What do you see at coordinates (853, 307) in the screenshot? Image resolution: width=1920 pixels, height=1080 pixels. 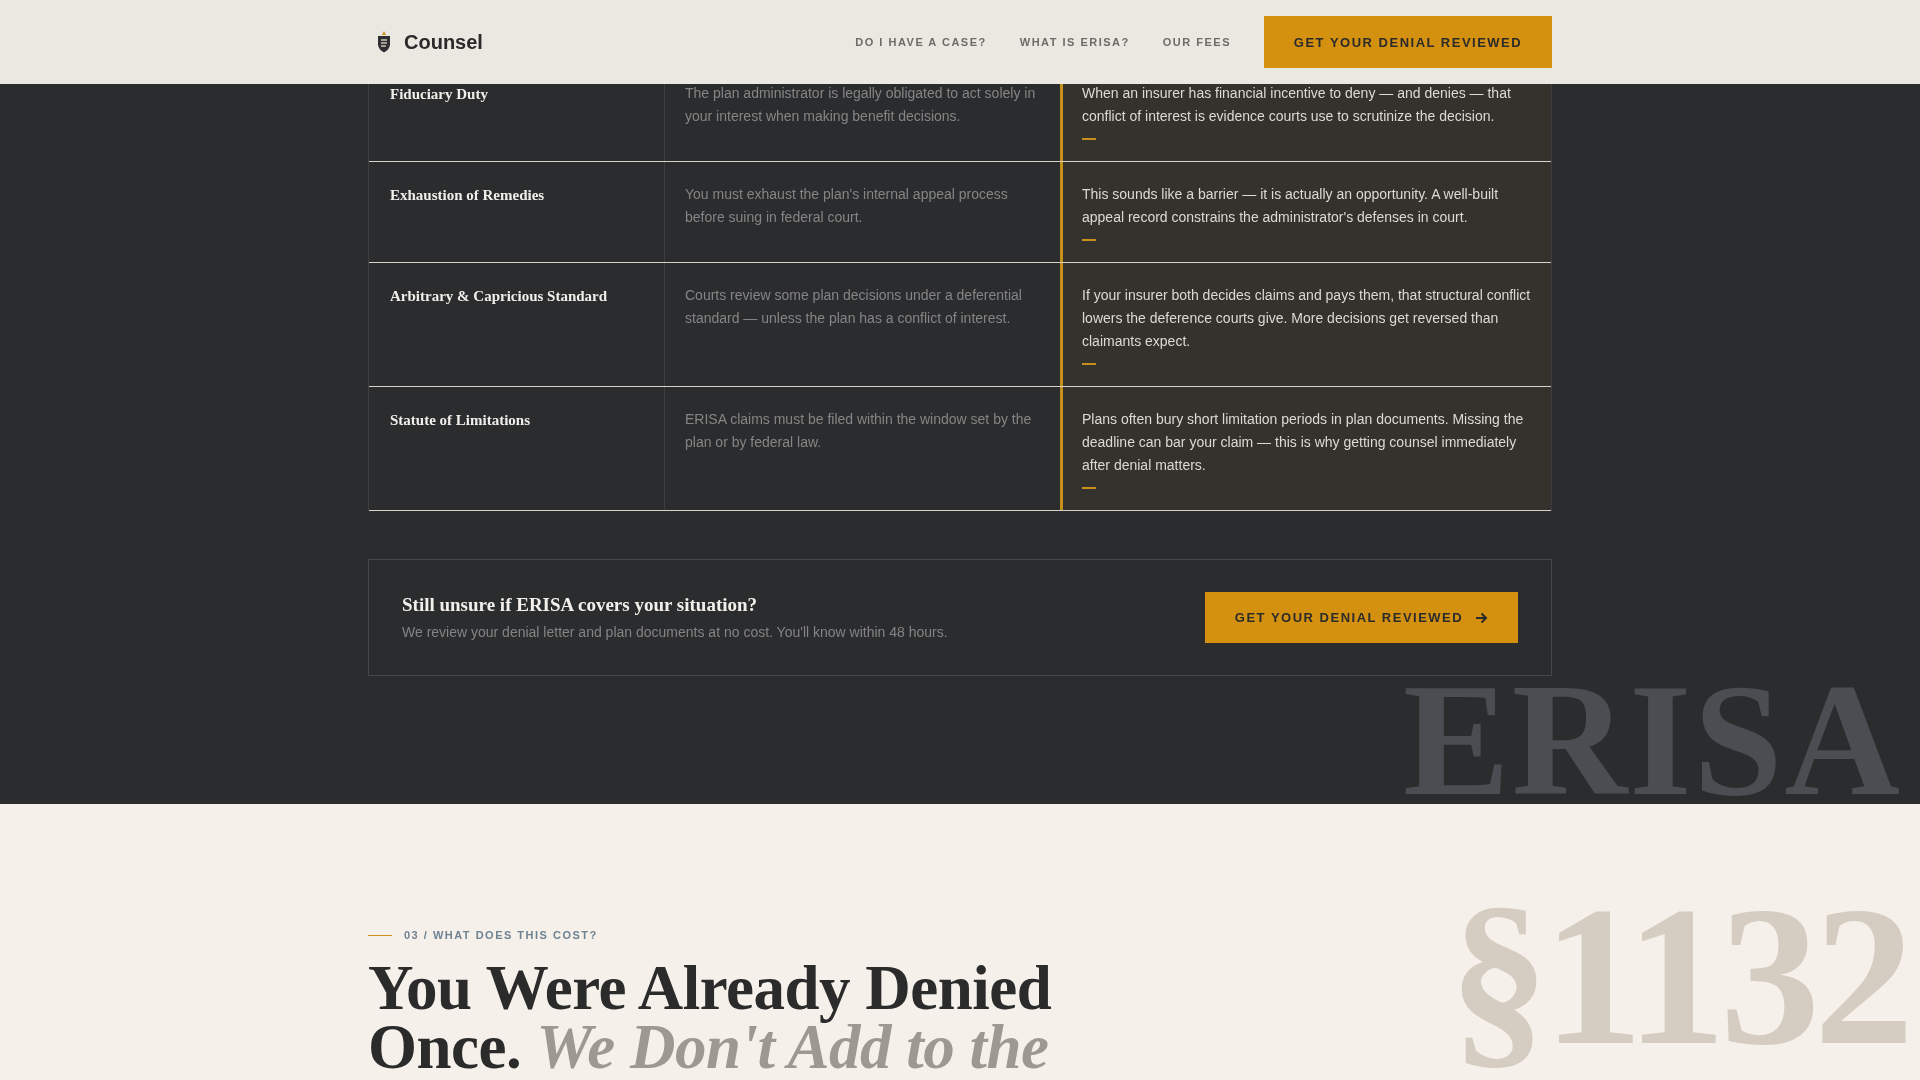 I see `definition-cell-text: Courts review some plan decisions under a deferential standard — unless the plan has a conflict of interest.` at bounding box center [853, 307].